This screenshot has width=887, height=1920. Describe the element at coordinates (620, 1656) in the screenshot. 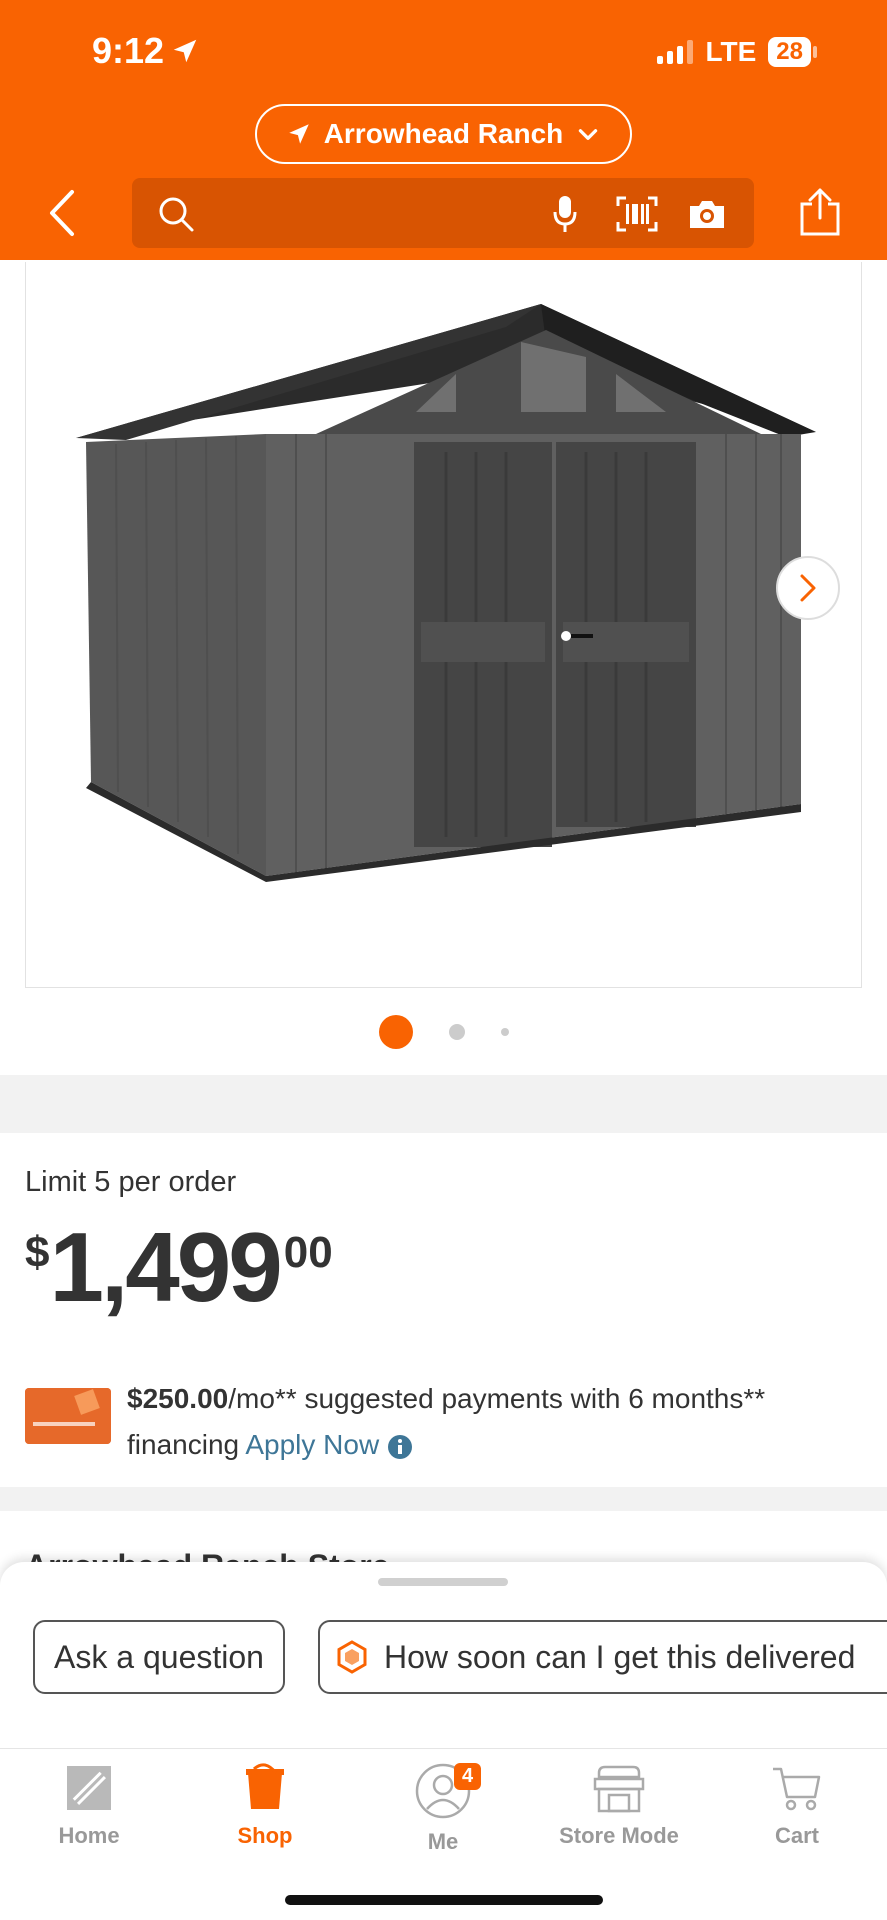

I see `chip-label: How soon can I get this delivered` at that location.